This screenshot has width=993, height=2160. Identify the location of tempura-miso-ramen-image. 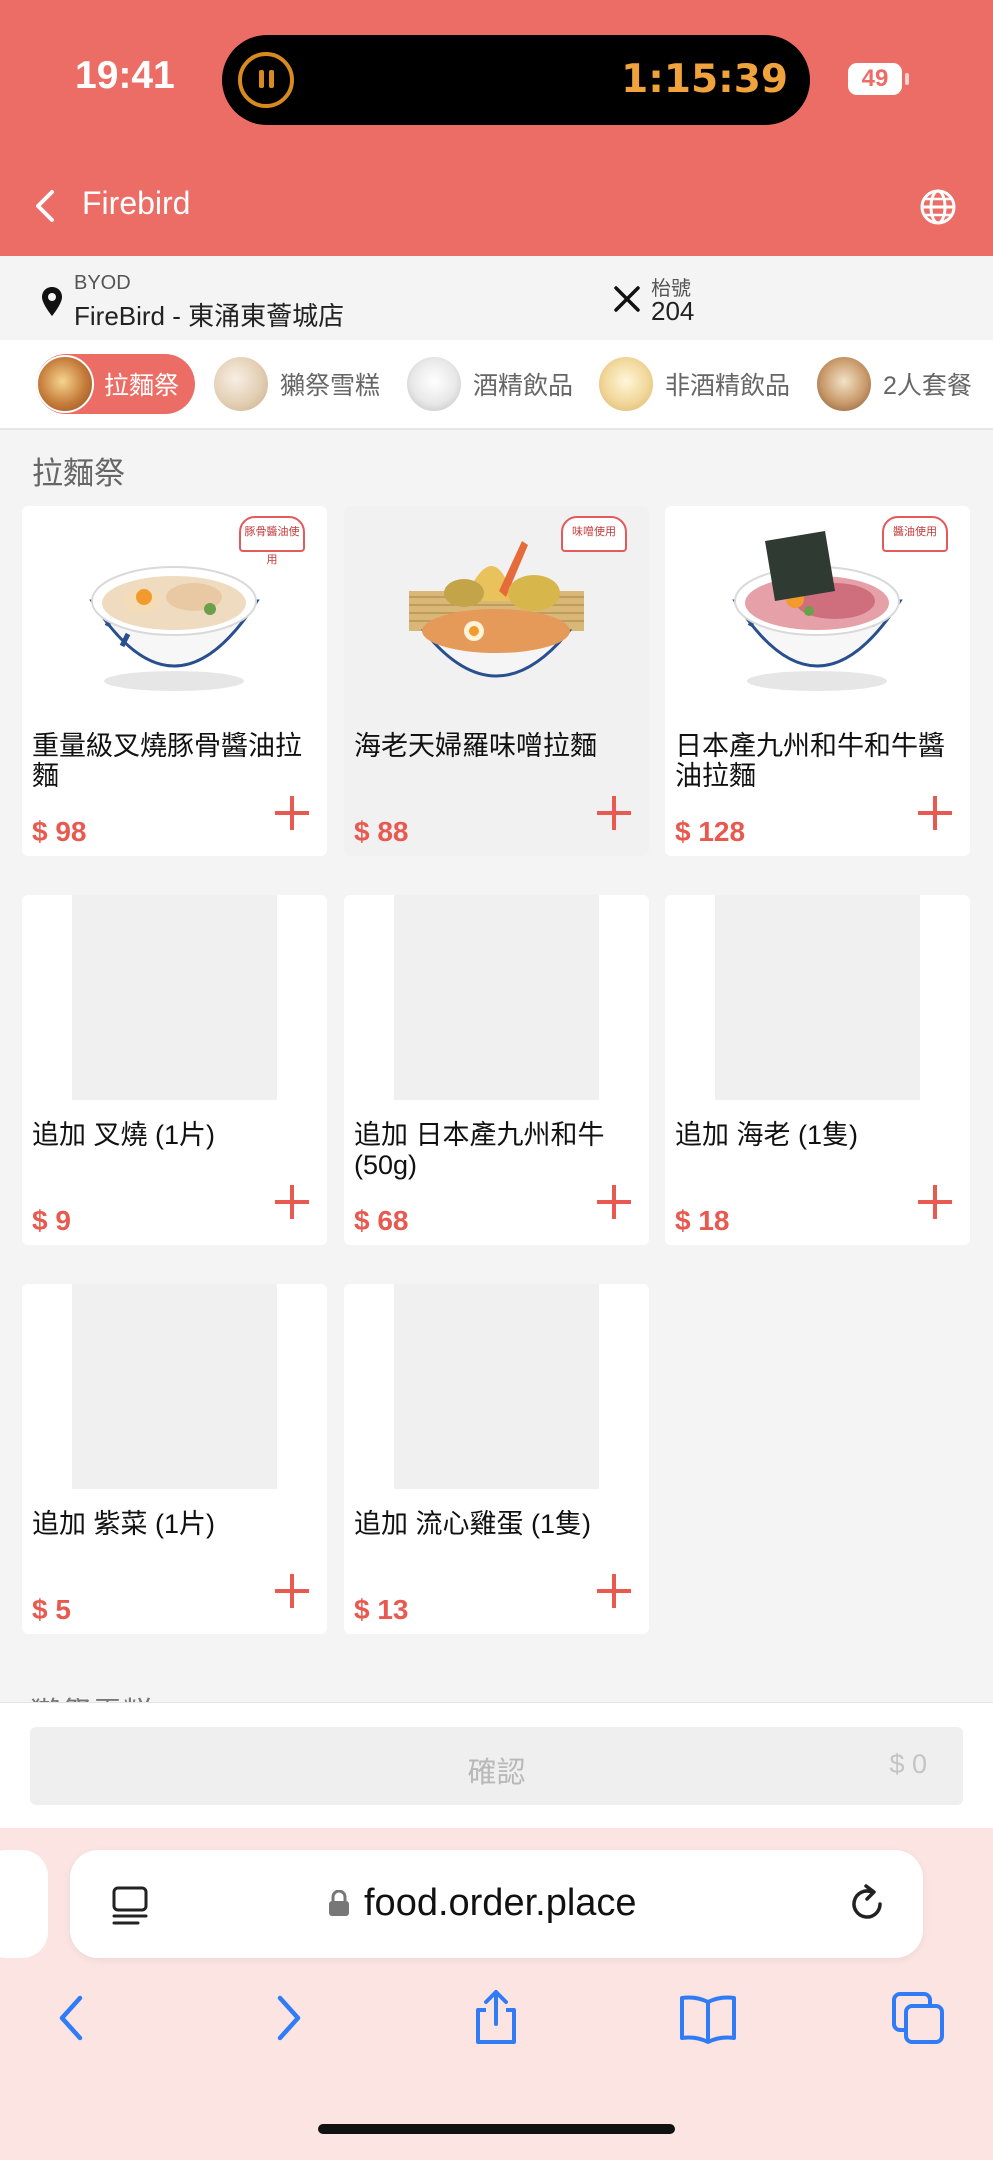
(496, 609).